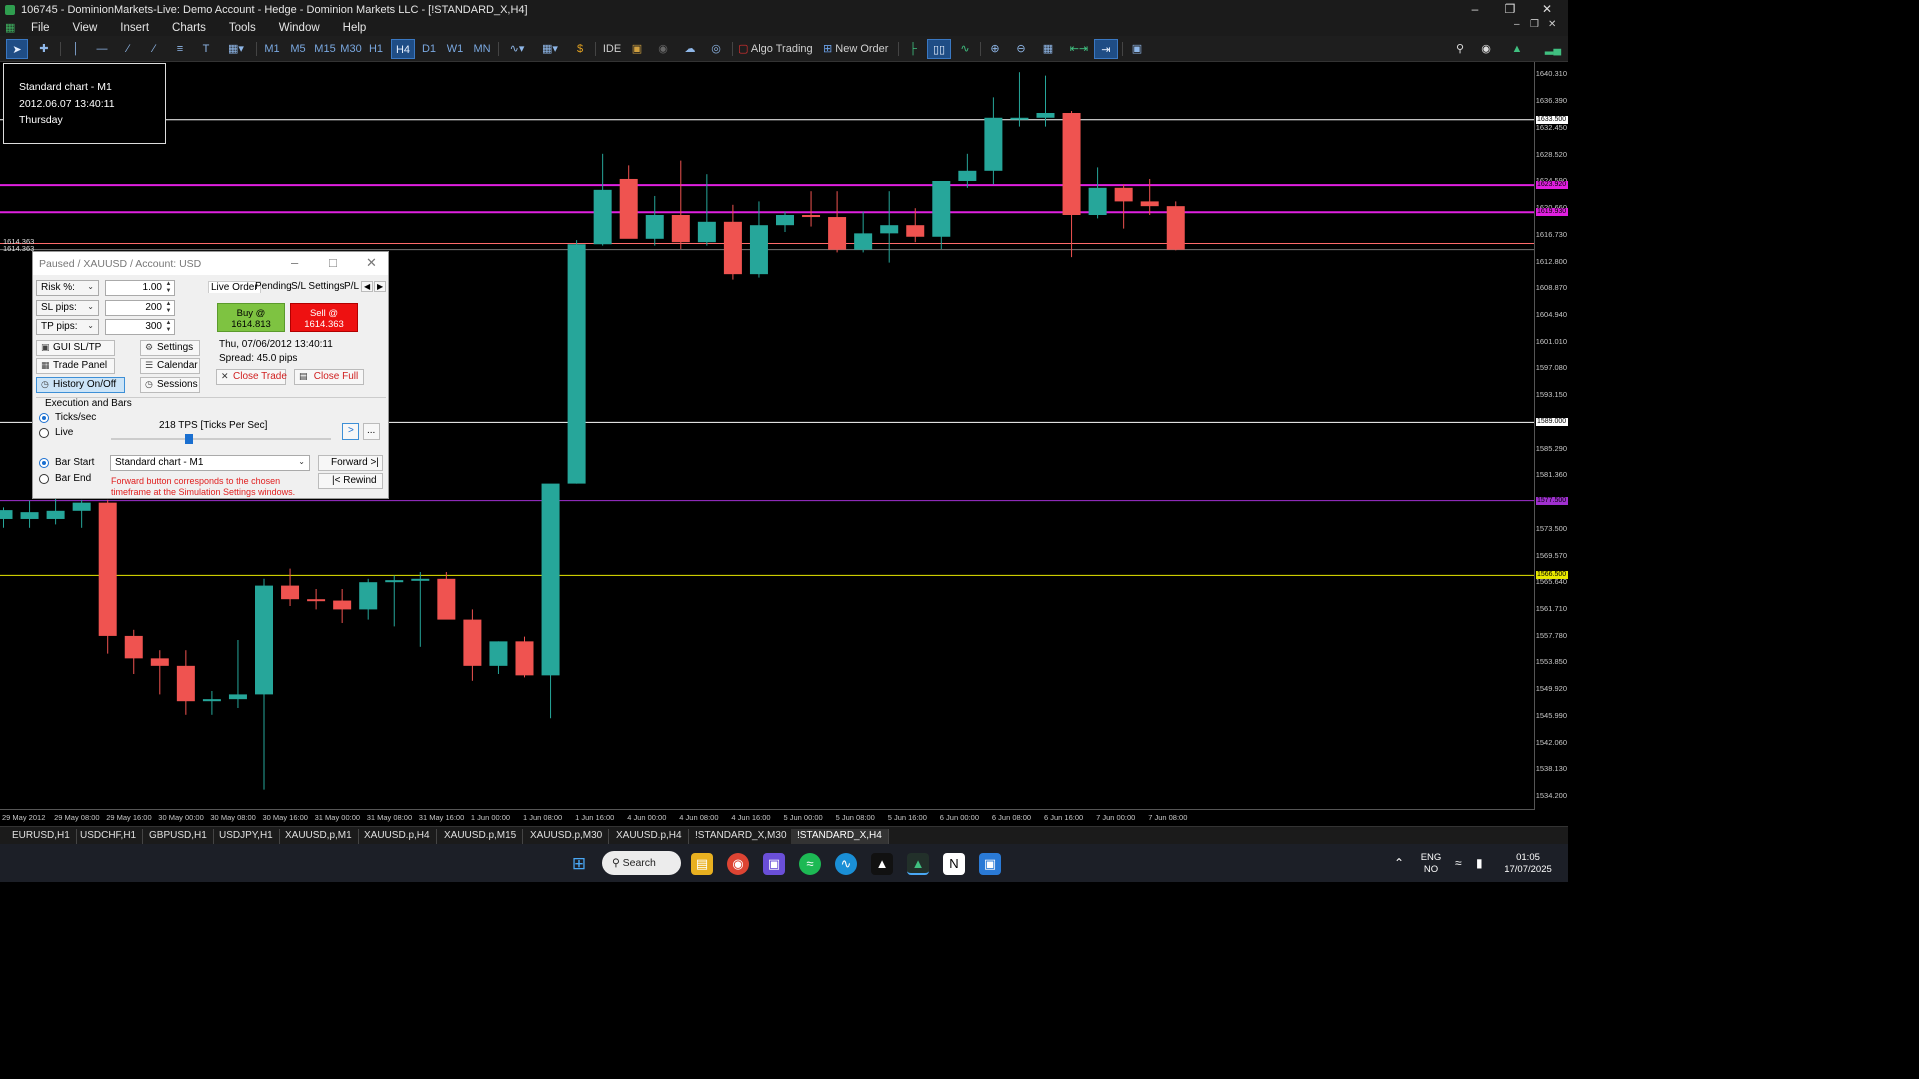  I want to click on child-restore-icon: ❐, so click(1534, 24).